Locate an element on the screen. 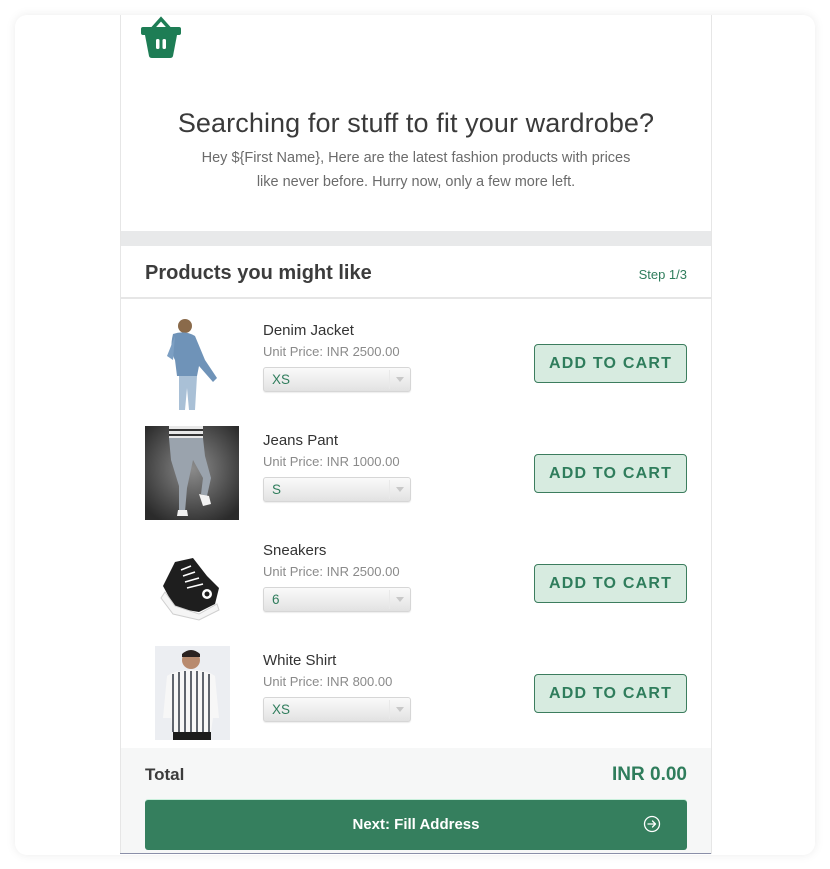 This screenshot has height=869, width=830. size-select-value: S is located at coordinates (277, 489).